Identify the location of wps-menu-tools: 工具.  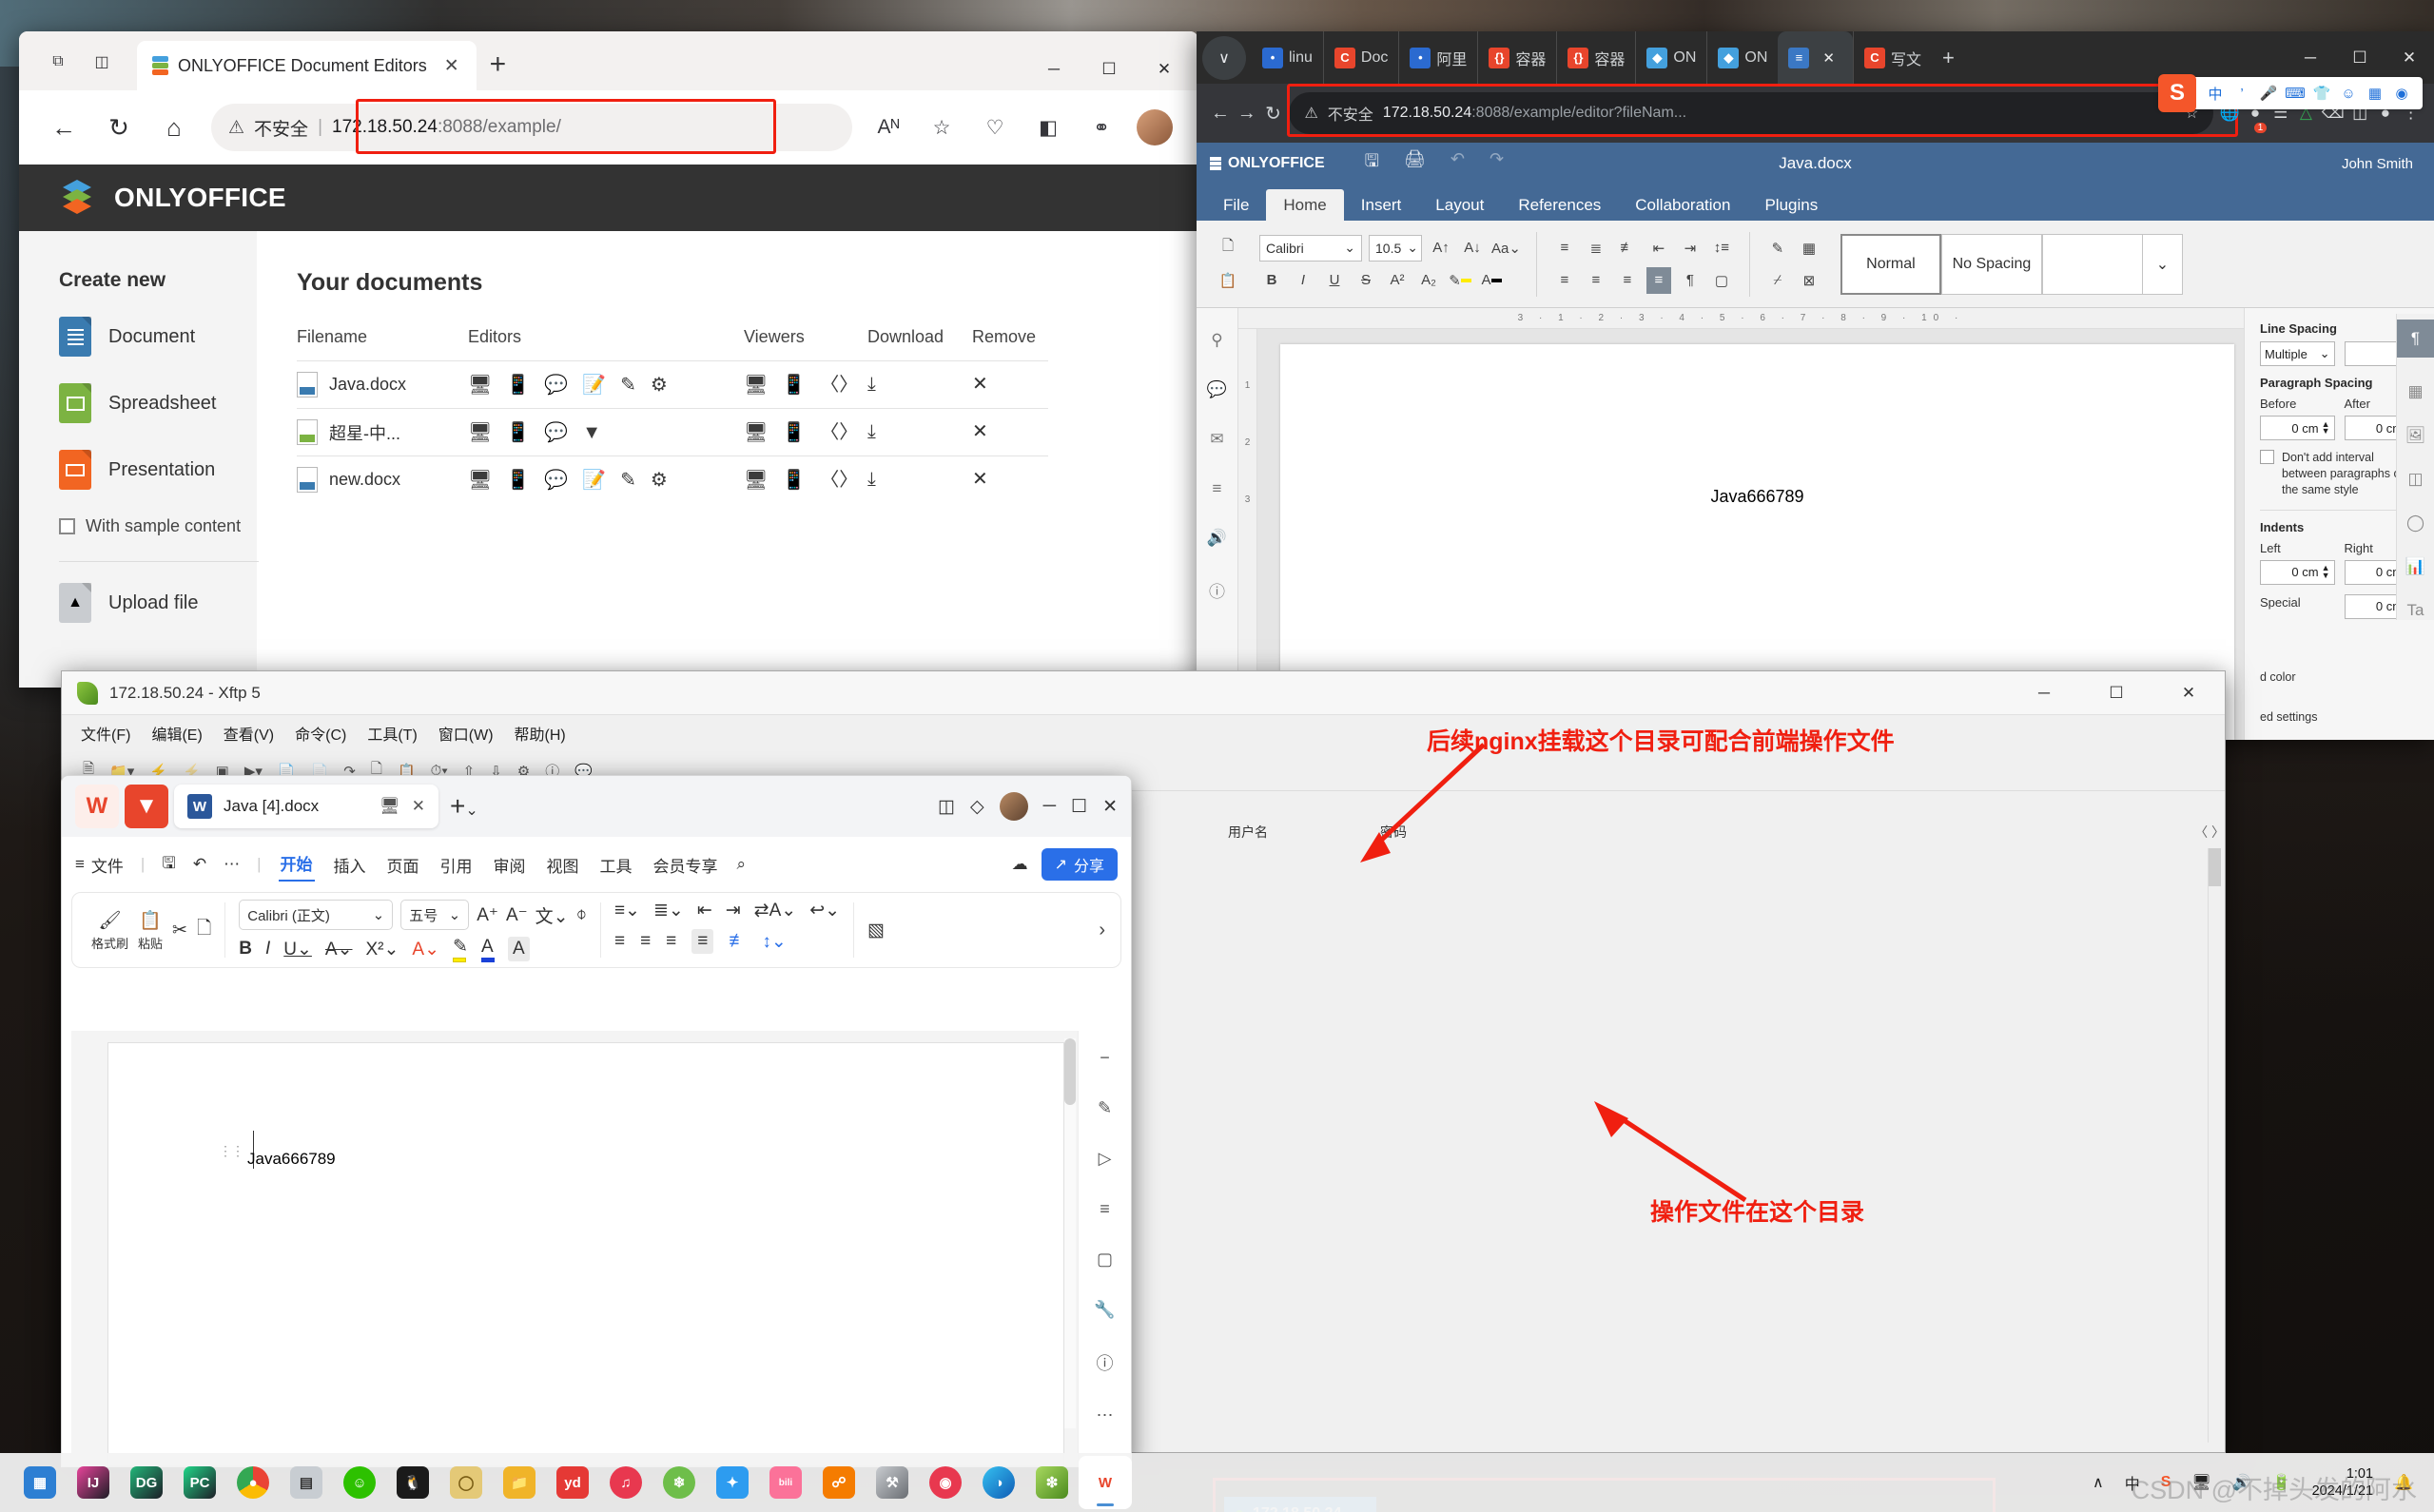
(616, 865).